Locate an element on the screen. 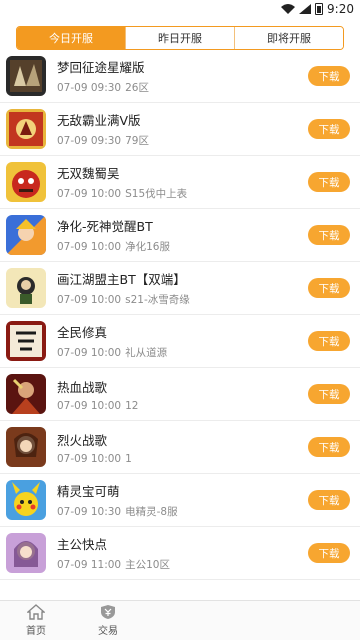 This screenshot has width=360, height=640. server-name: 12 is located at coordinates (132, 405).